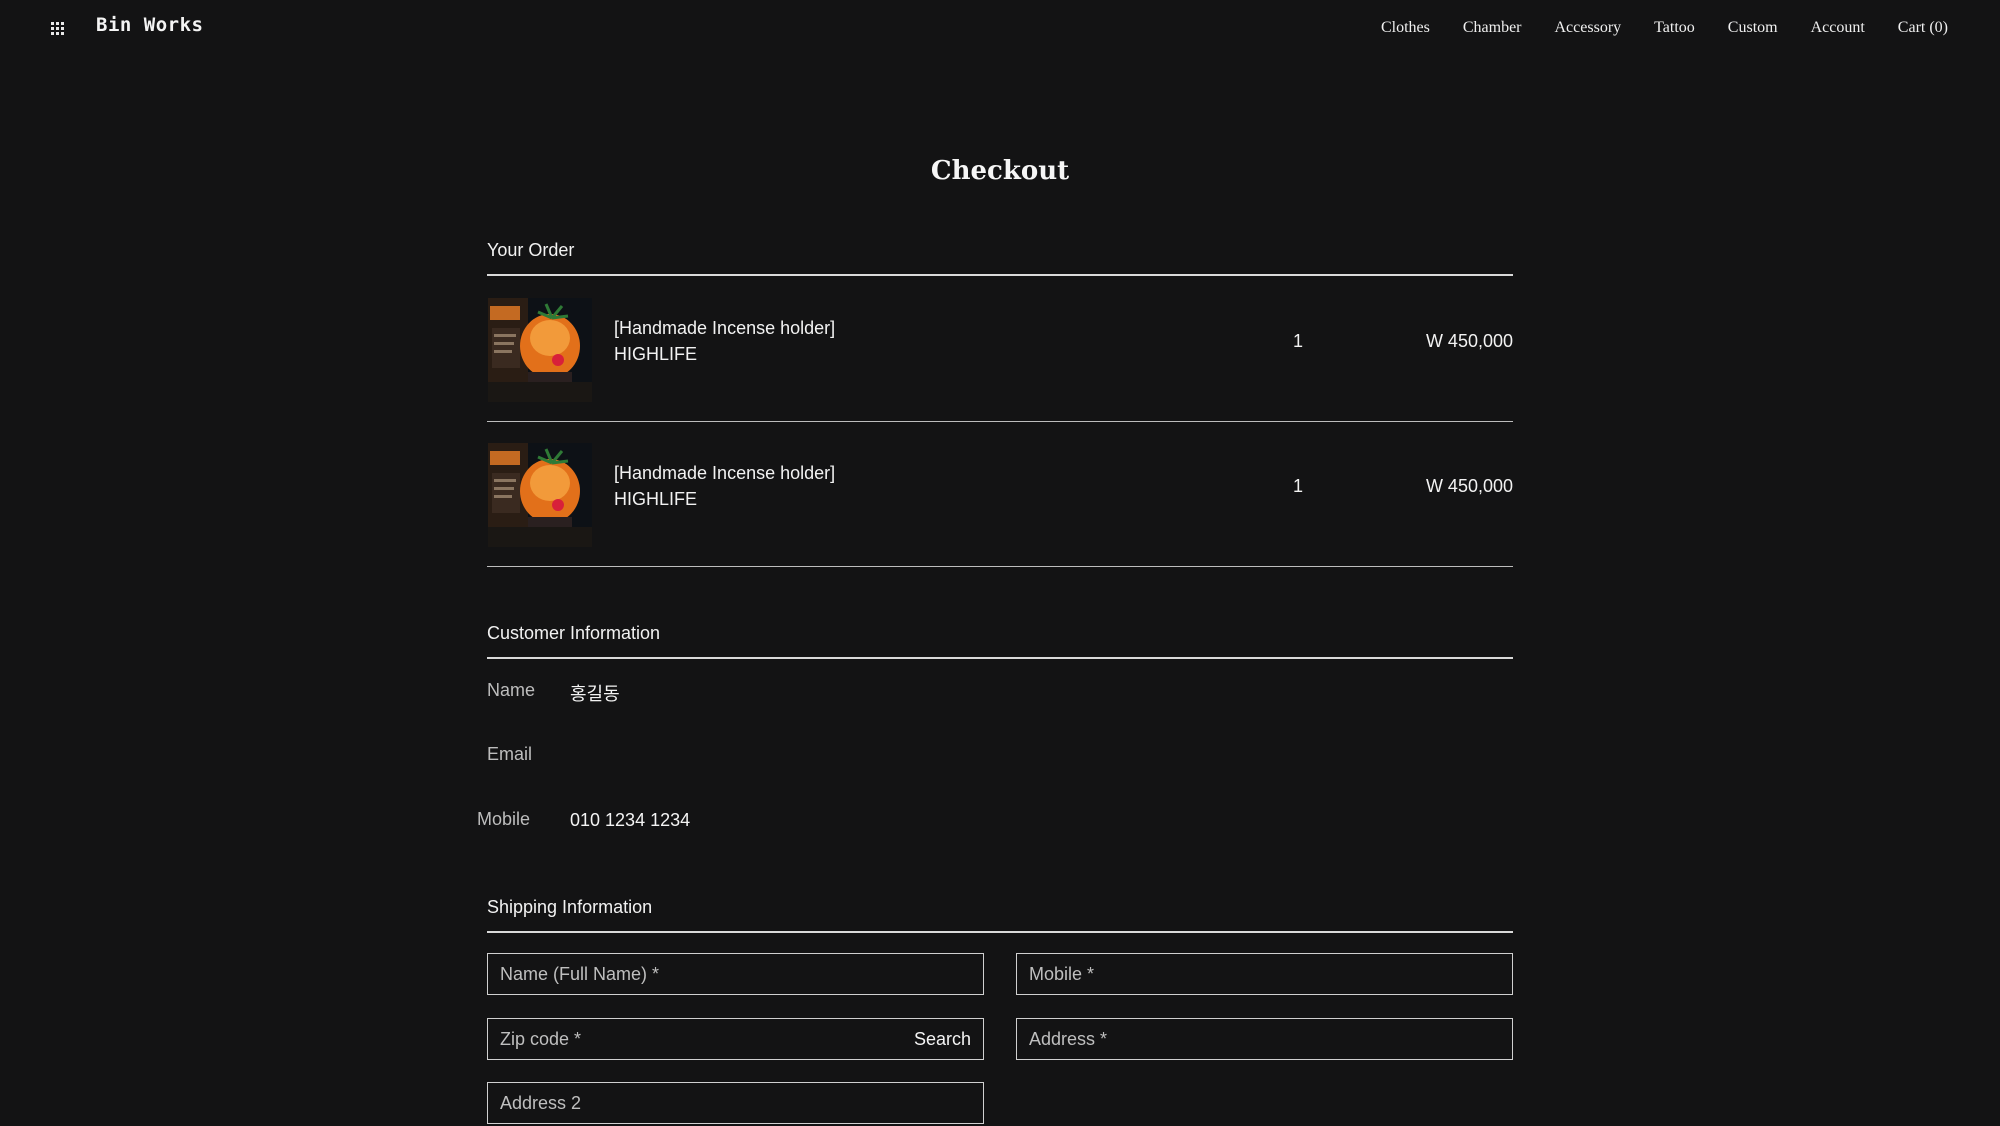  I want to click on customer-email-label: Email, so click(510, 754).